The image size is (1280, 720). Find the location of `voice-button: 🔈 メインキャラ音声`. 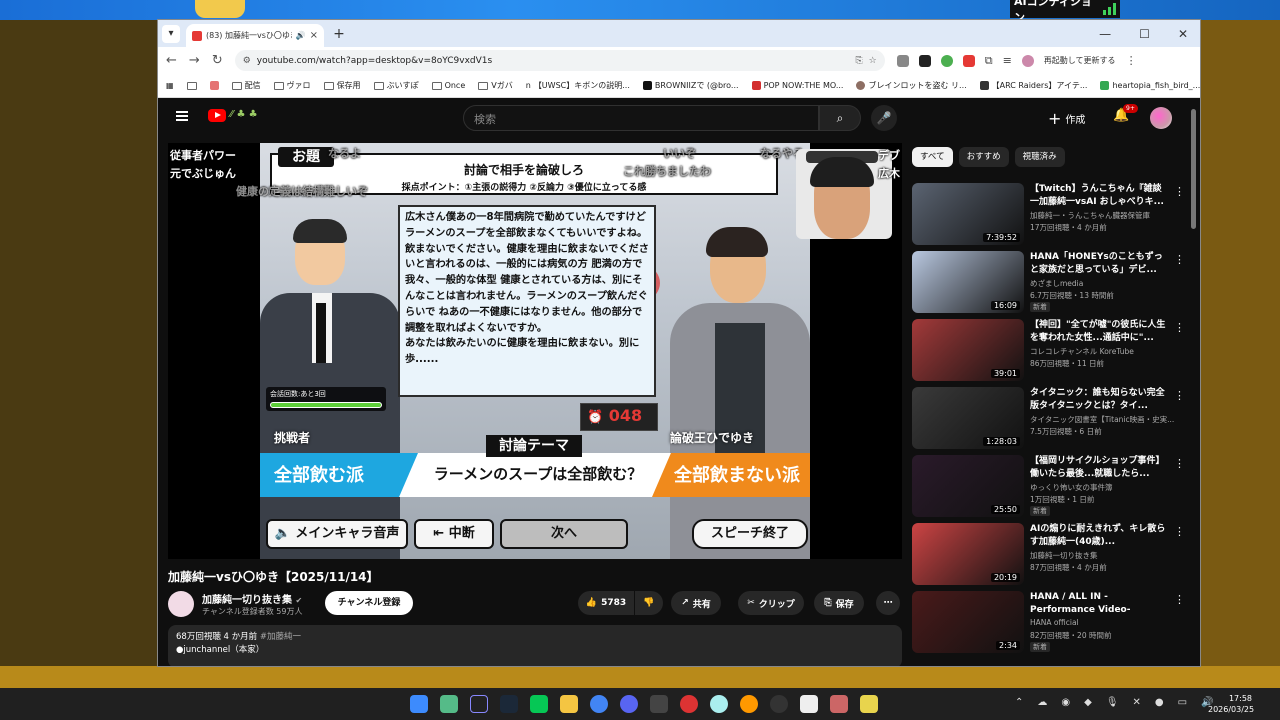

voice-button: 🔈 メインキャラ音声 is located at coordinates (337, 534).